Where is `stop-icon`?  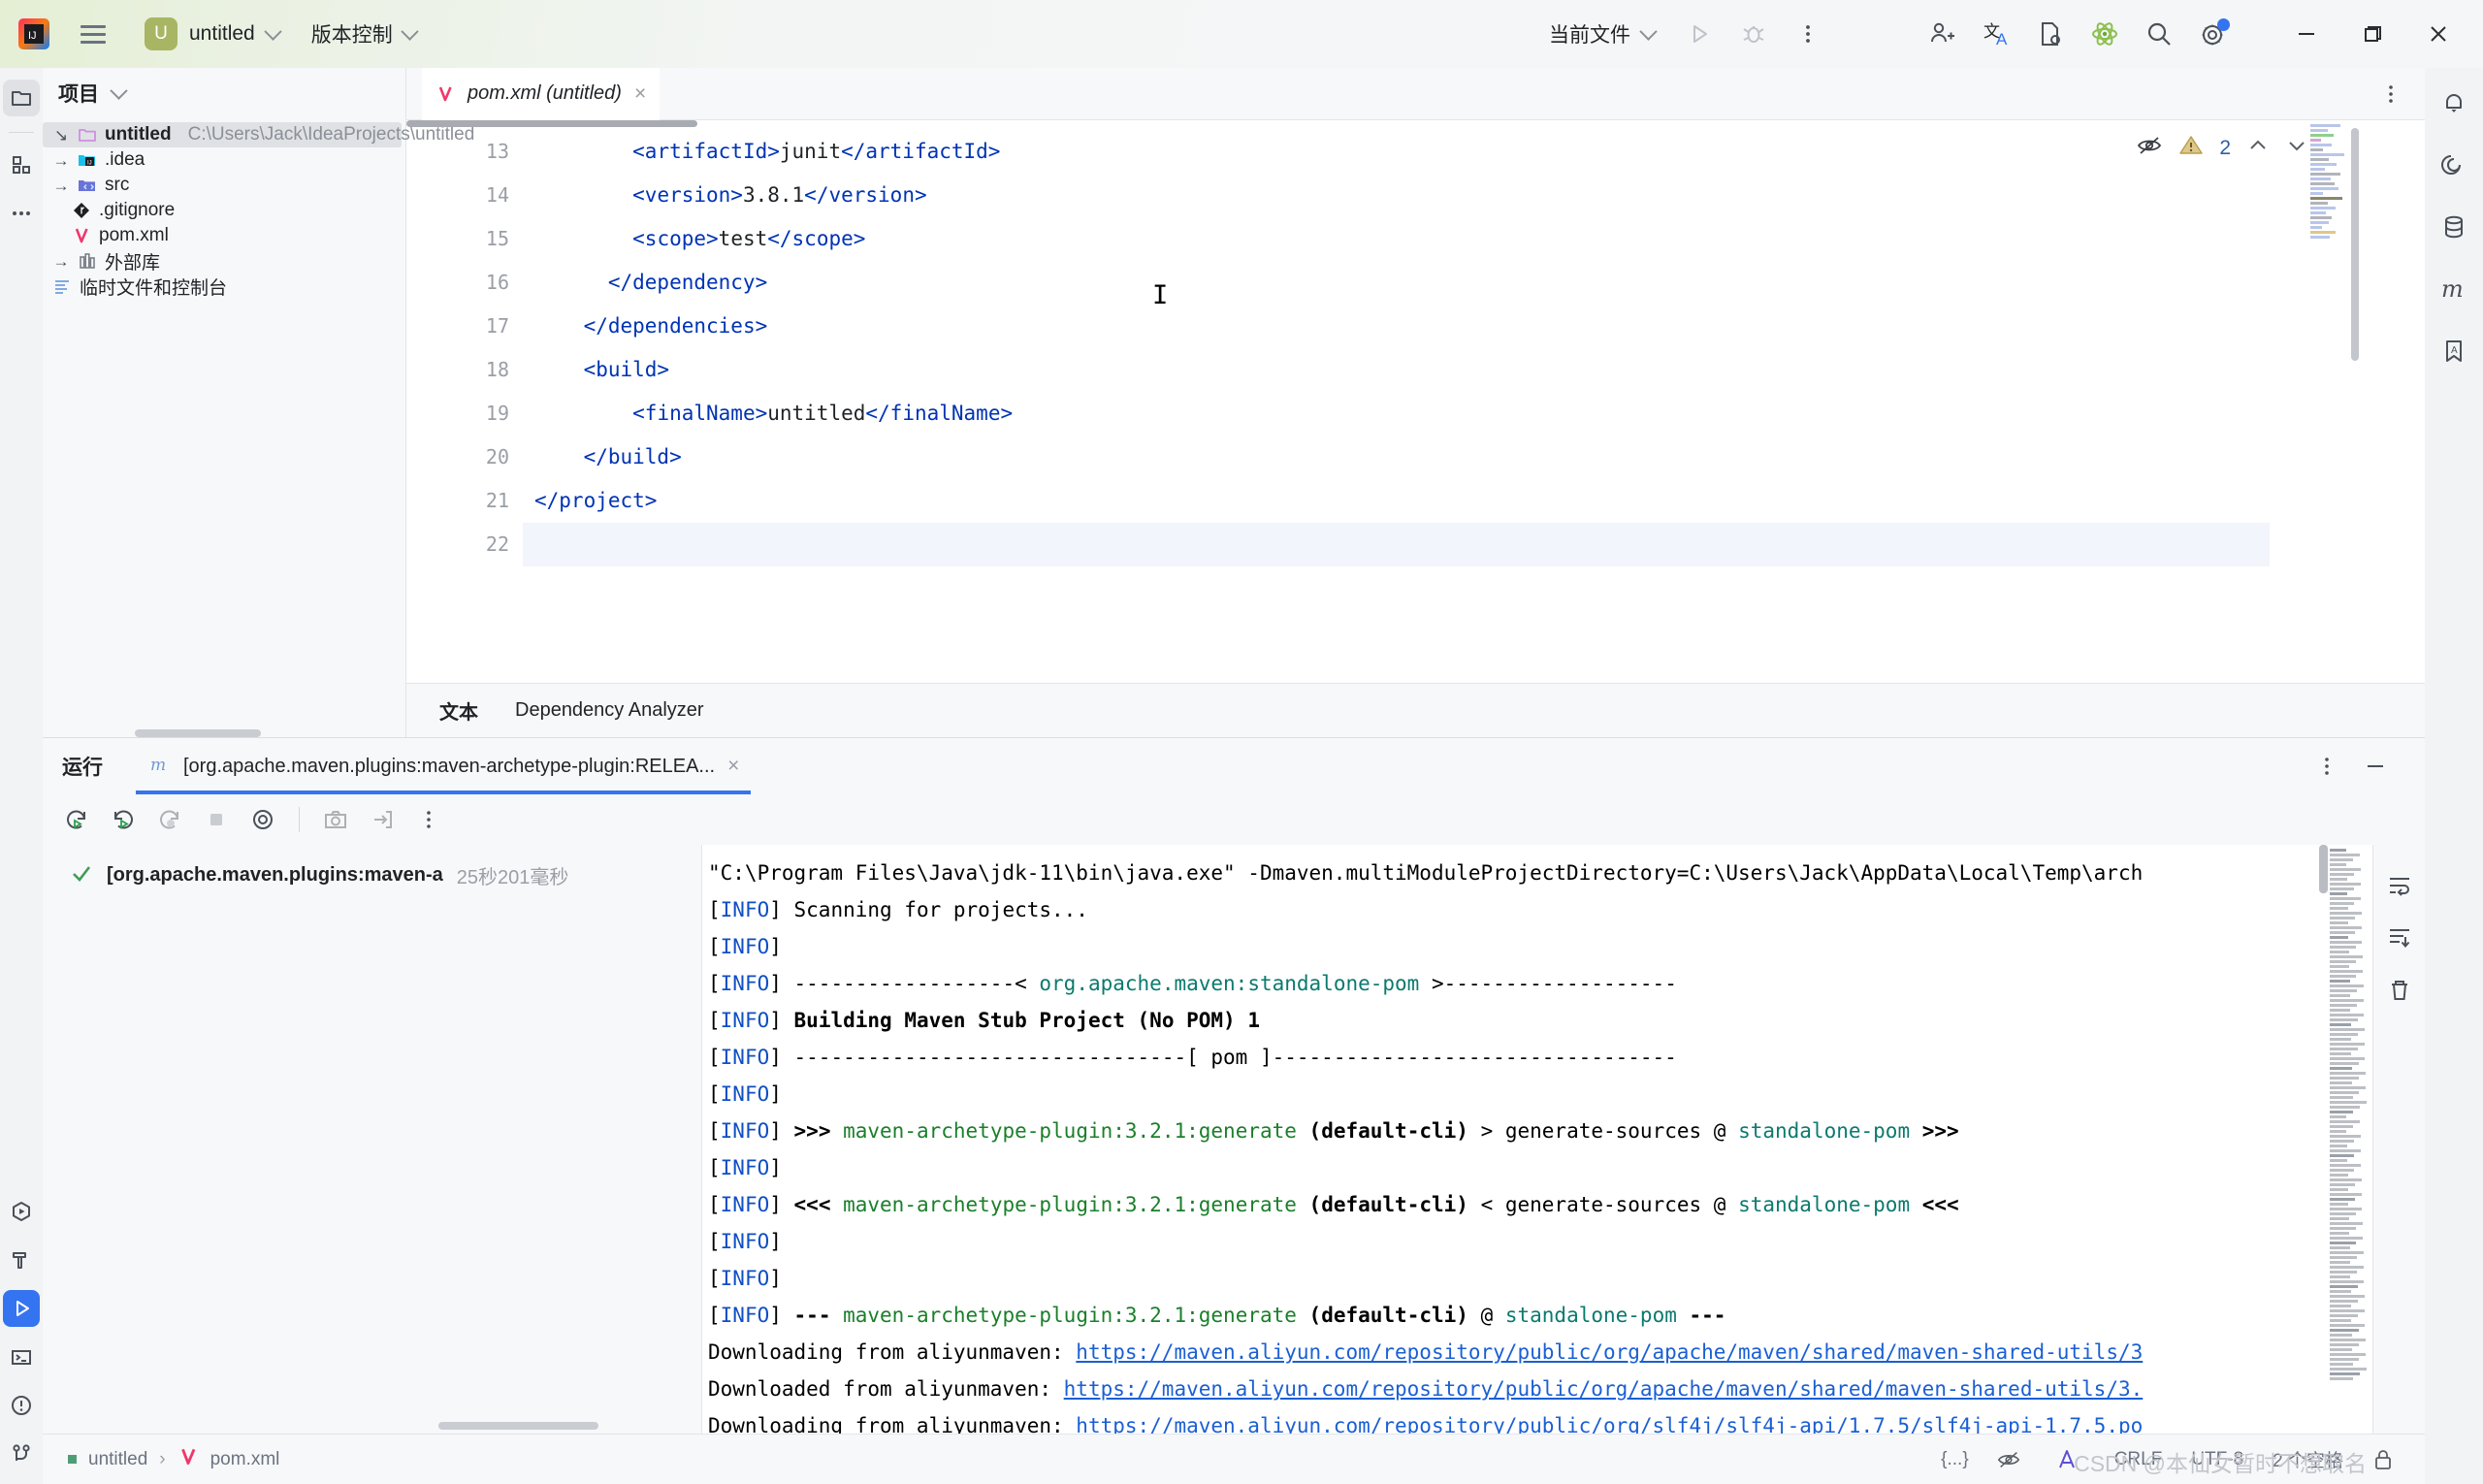
stop-icon is located at coordinates (217, 819).